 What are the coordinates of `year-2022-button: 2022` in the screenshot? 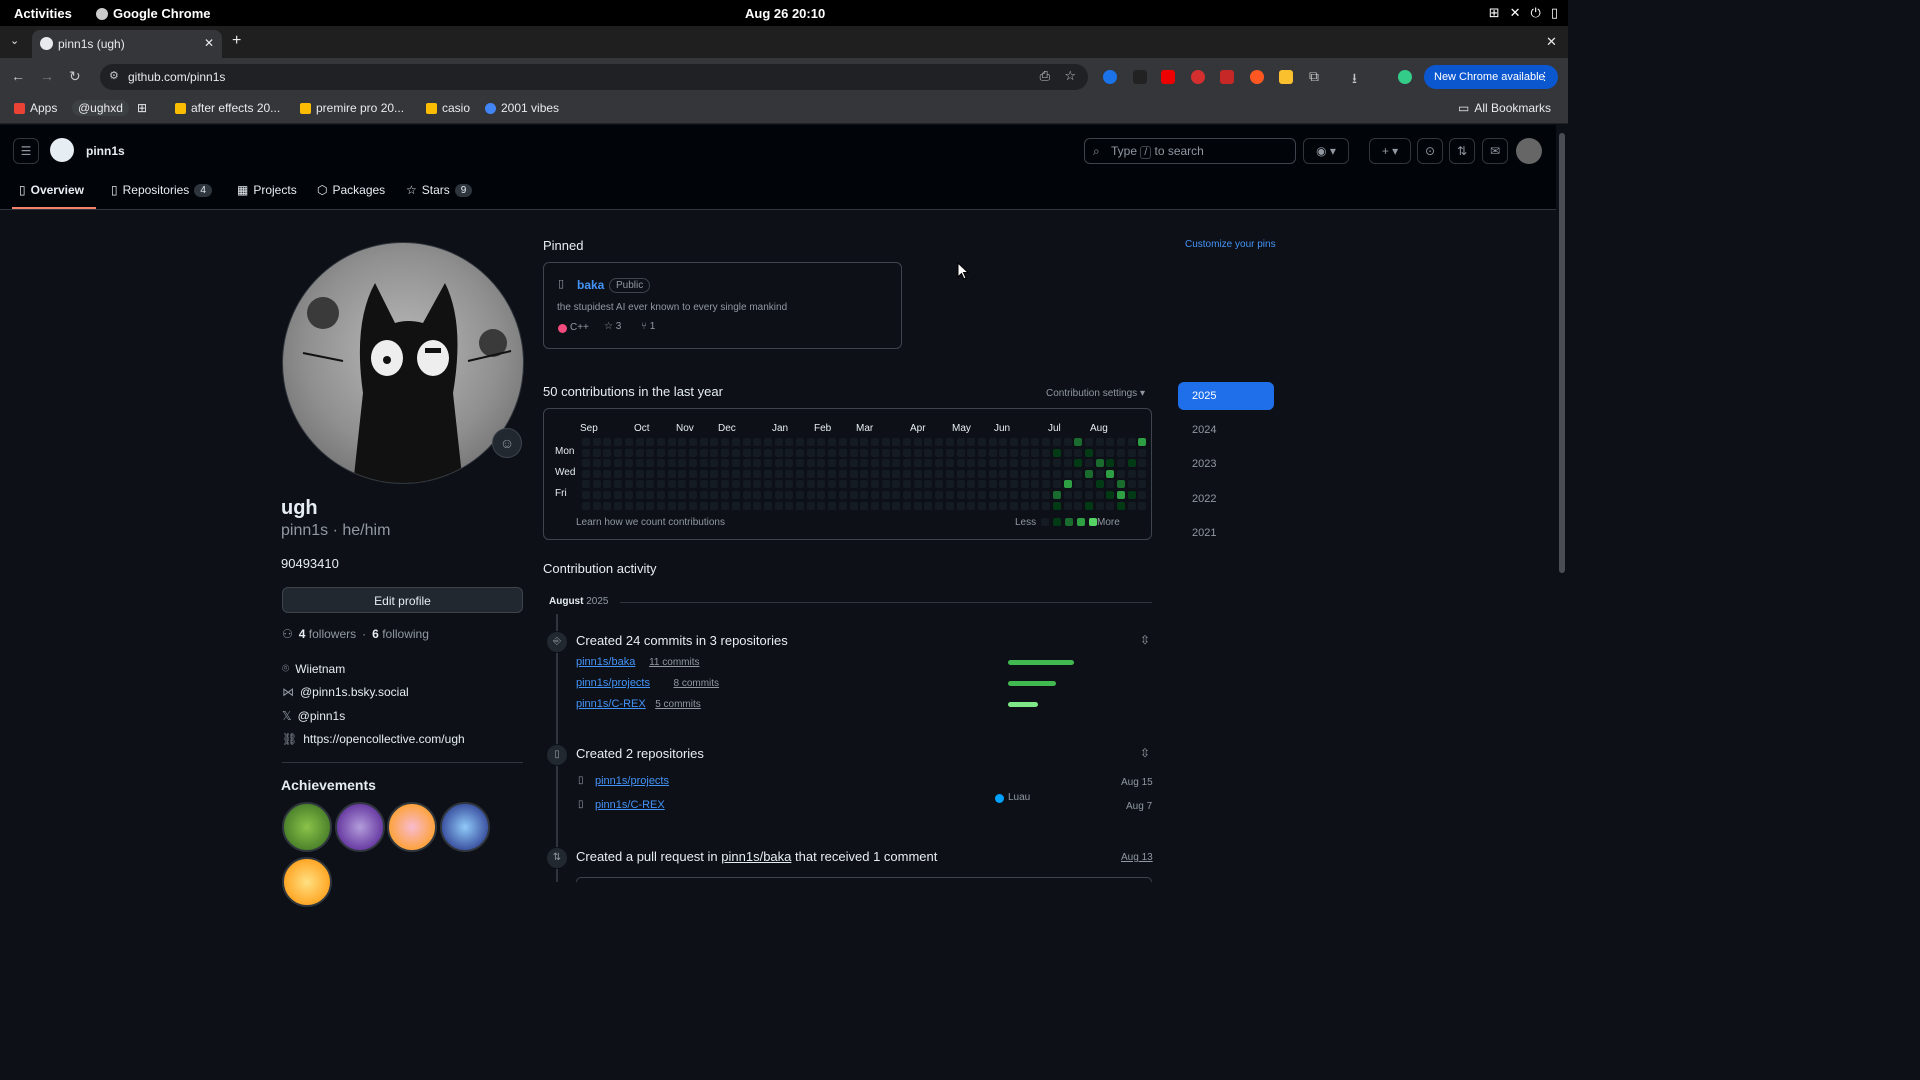 It's located at (1226, 499).